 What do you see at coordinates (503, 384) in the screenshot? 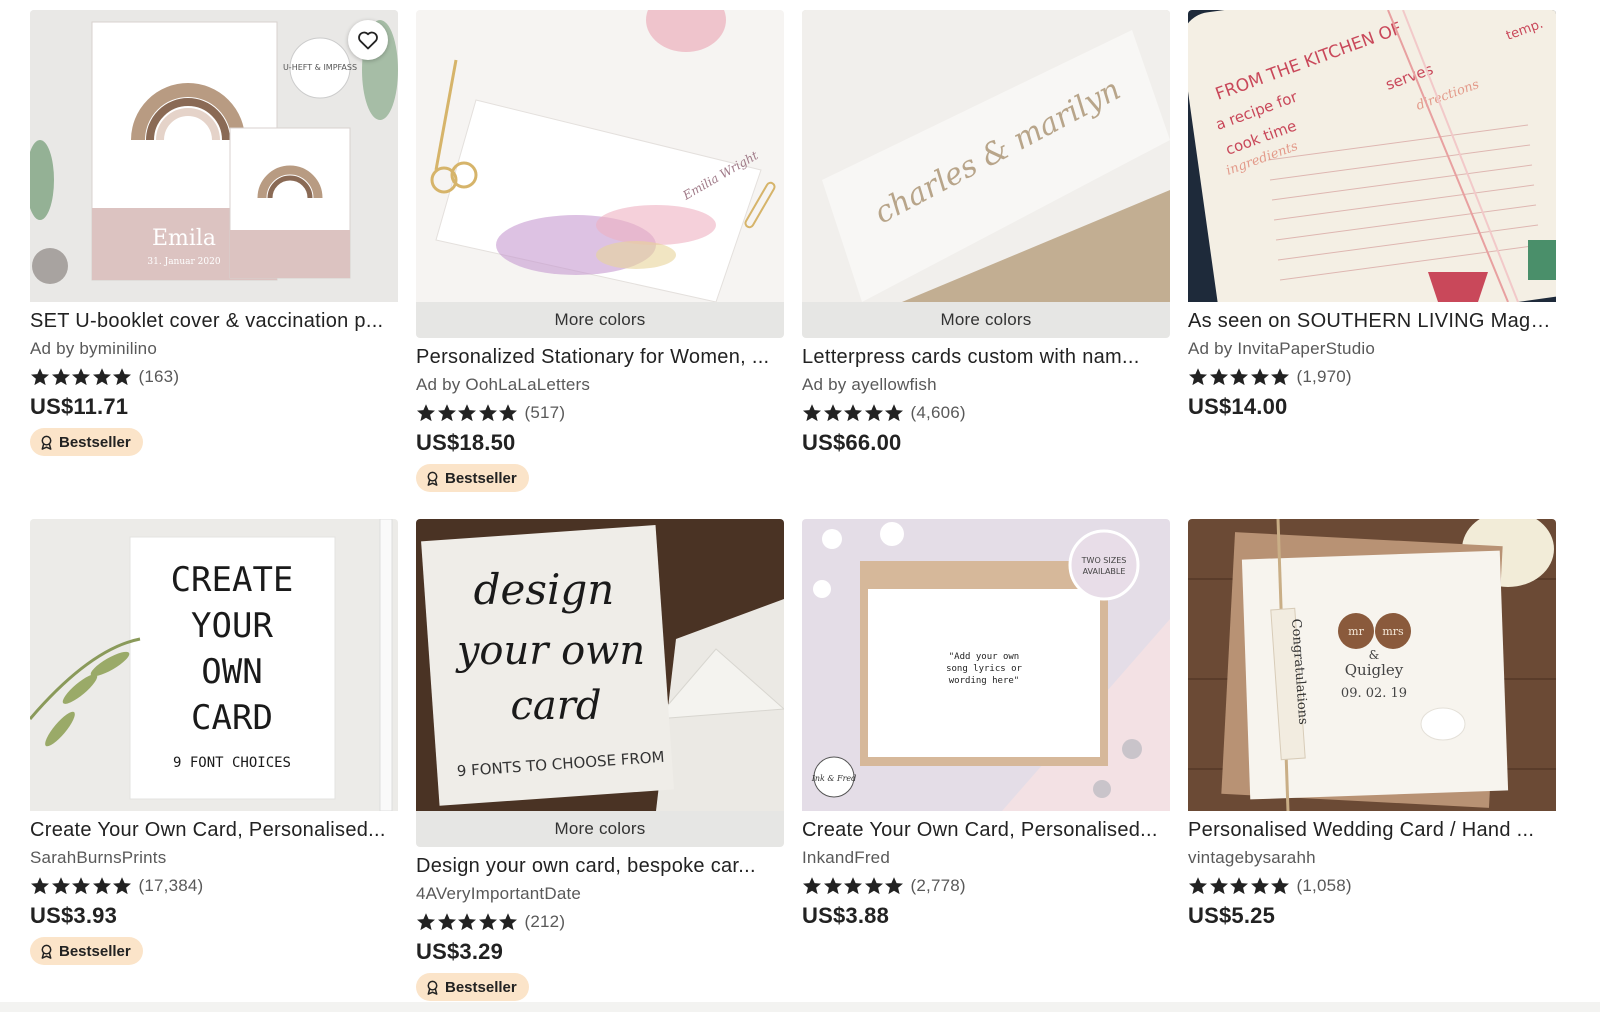
I see `listing-shop: Ad by OohLaLaLetters` at bounding box center [503, 384].